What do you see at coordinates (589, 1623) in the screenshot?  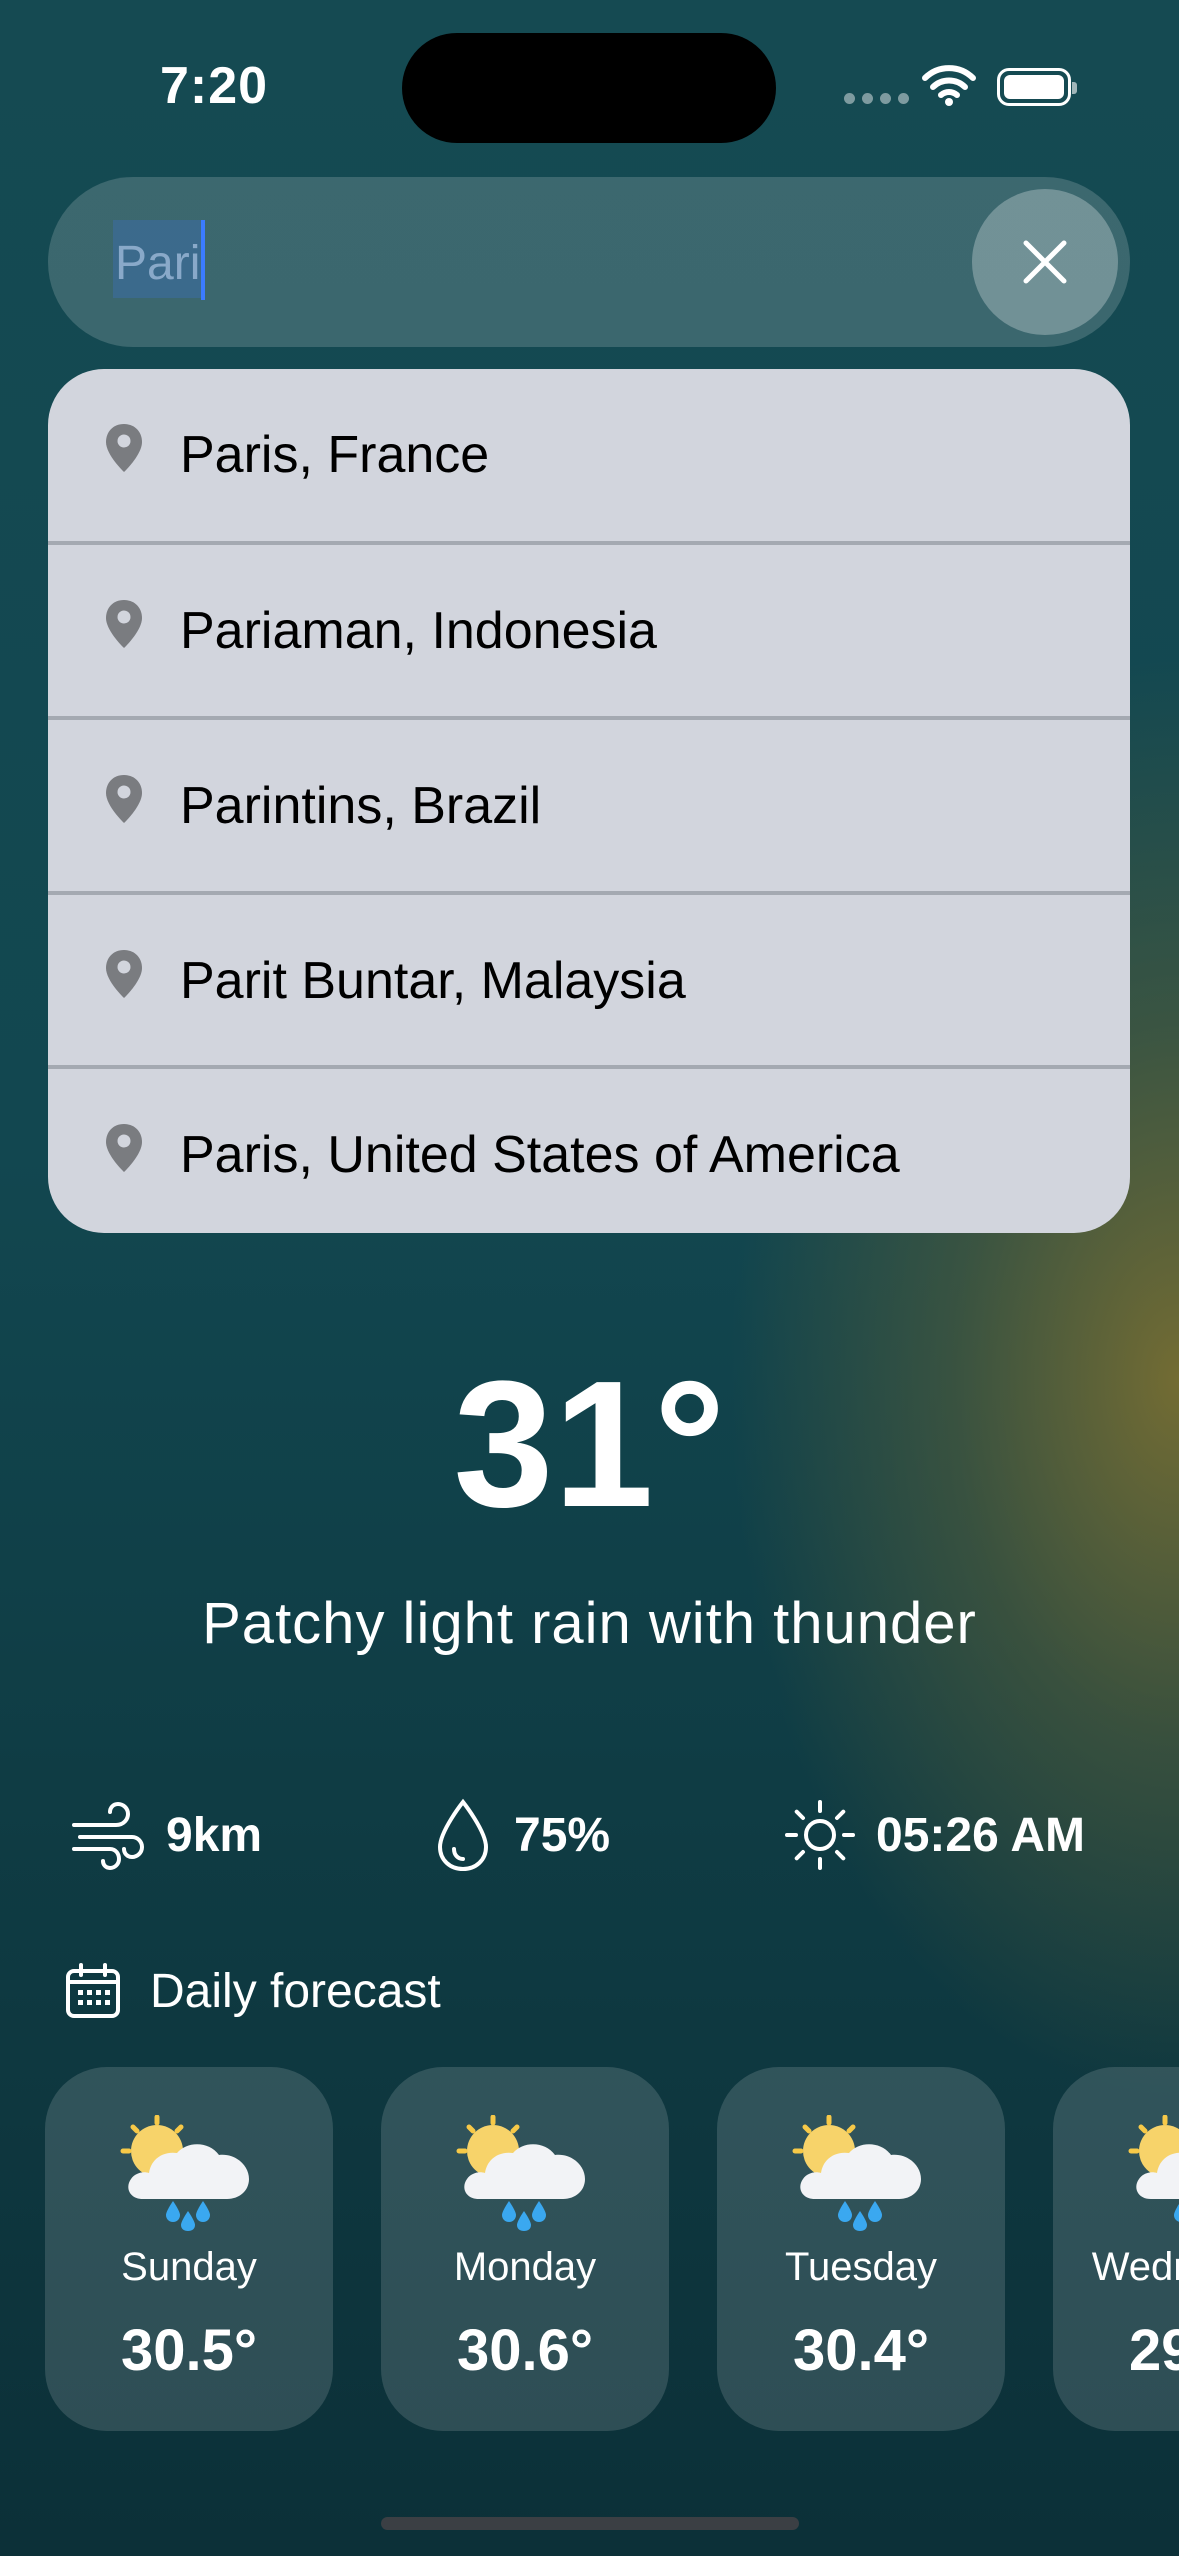 I see `weather-condition: Patchy light rain with thunder` at bounding box center [589, 1623].